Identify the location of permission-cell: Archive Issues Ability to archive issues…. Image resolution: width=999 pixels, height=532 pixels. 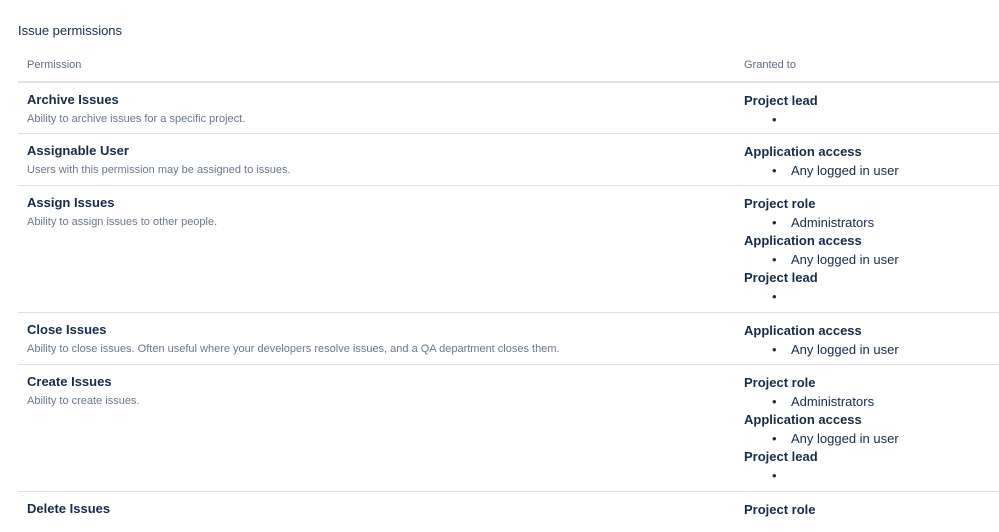
(136, 109).